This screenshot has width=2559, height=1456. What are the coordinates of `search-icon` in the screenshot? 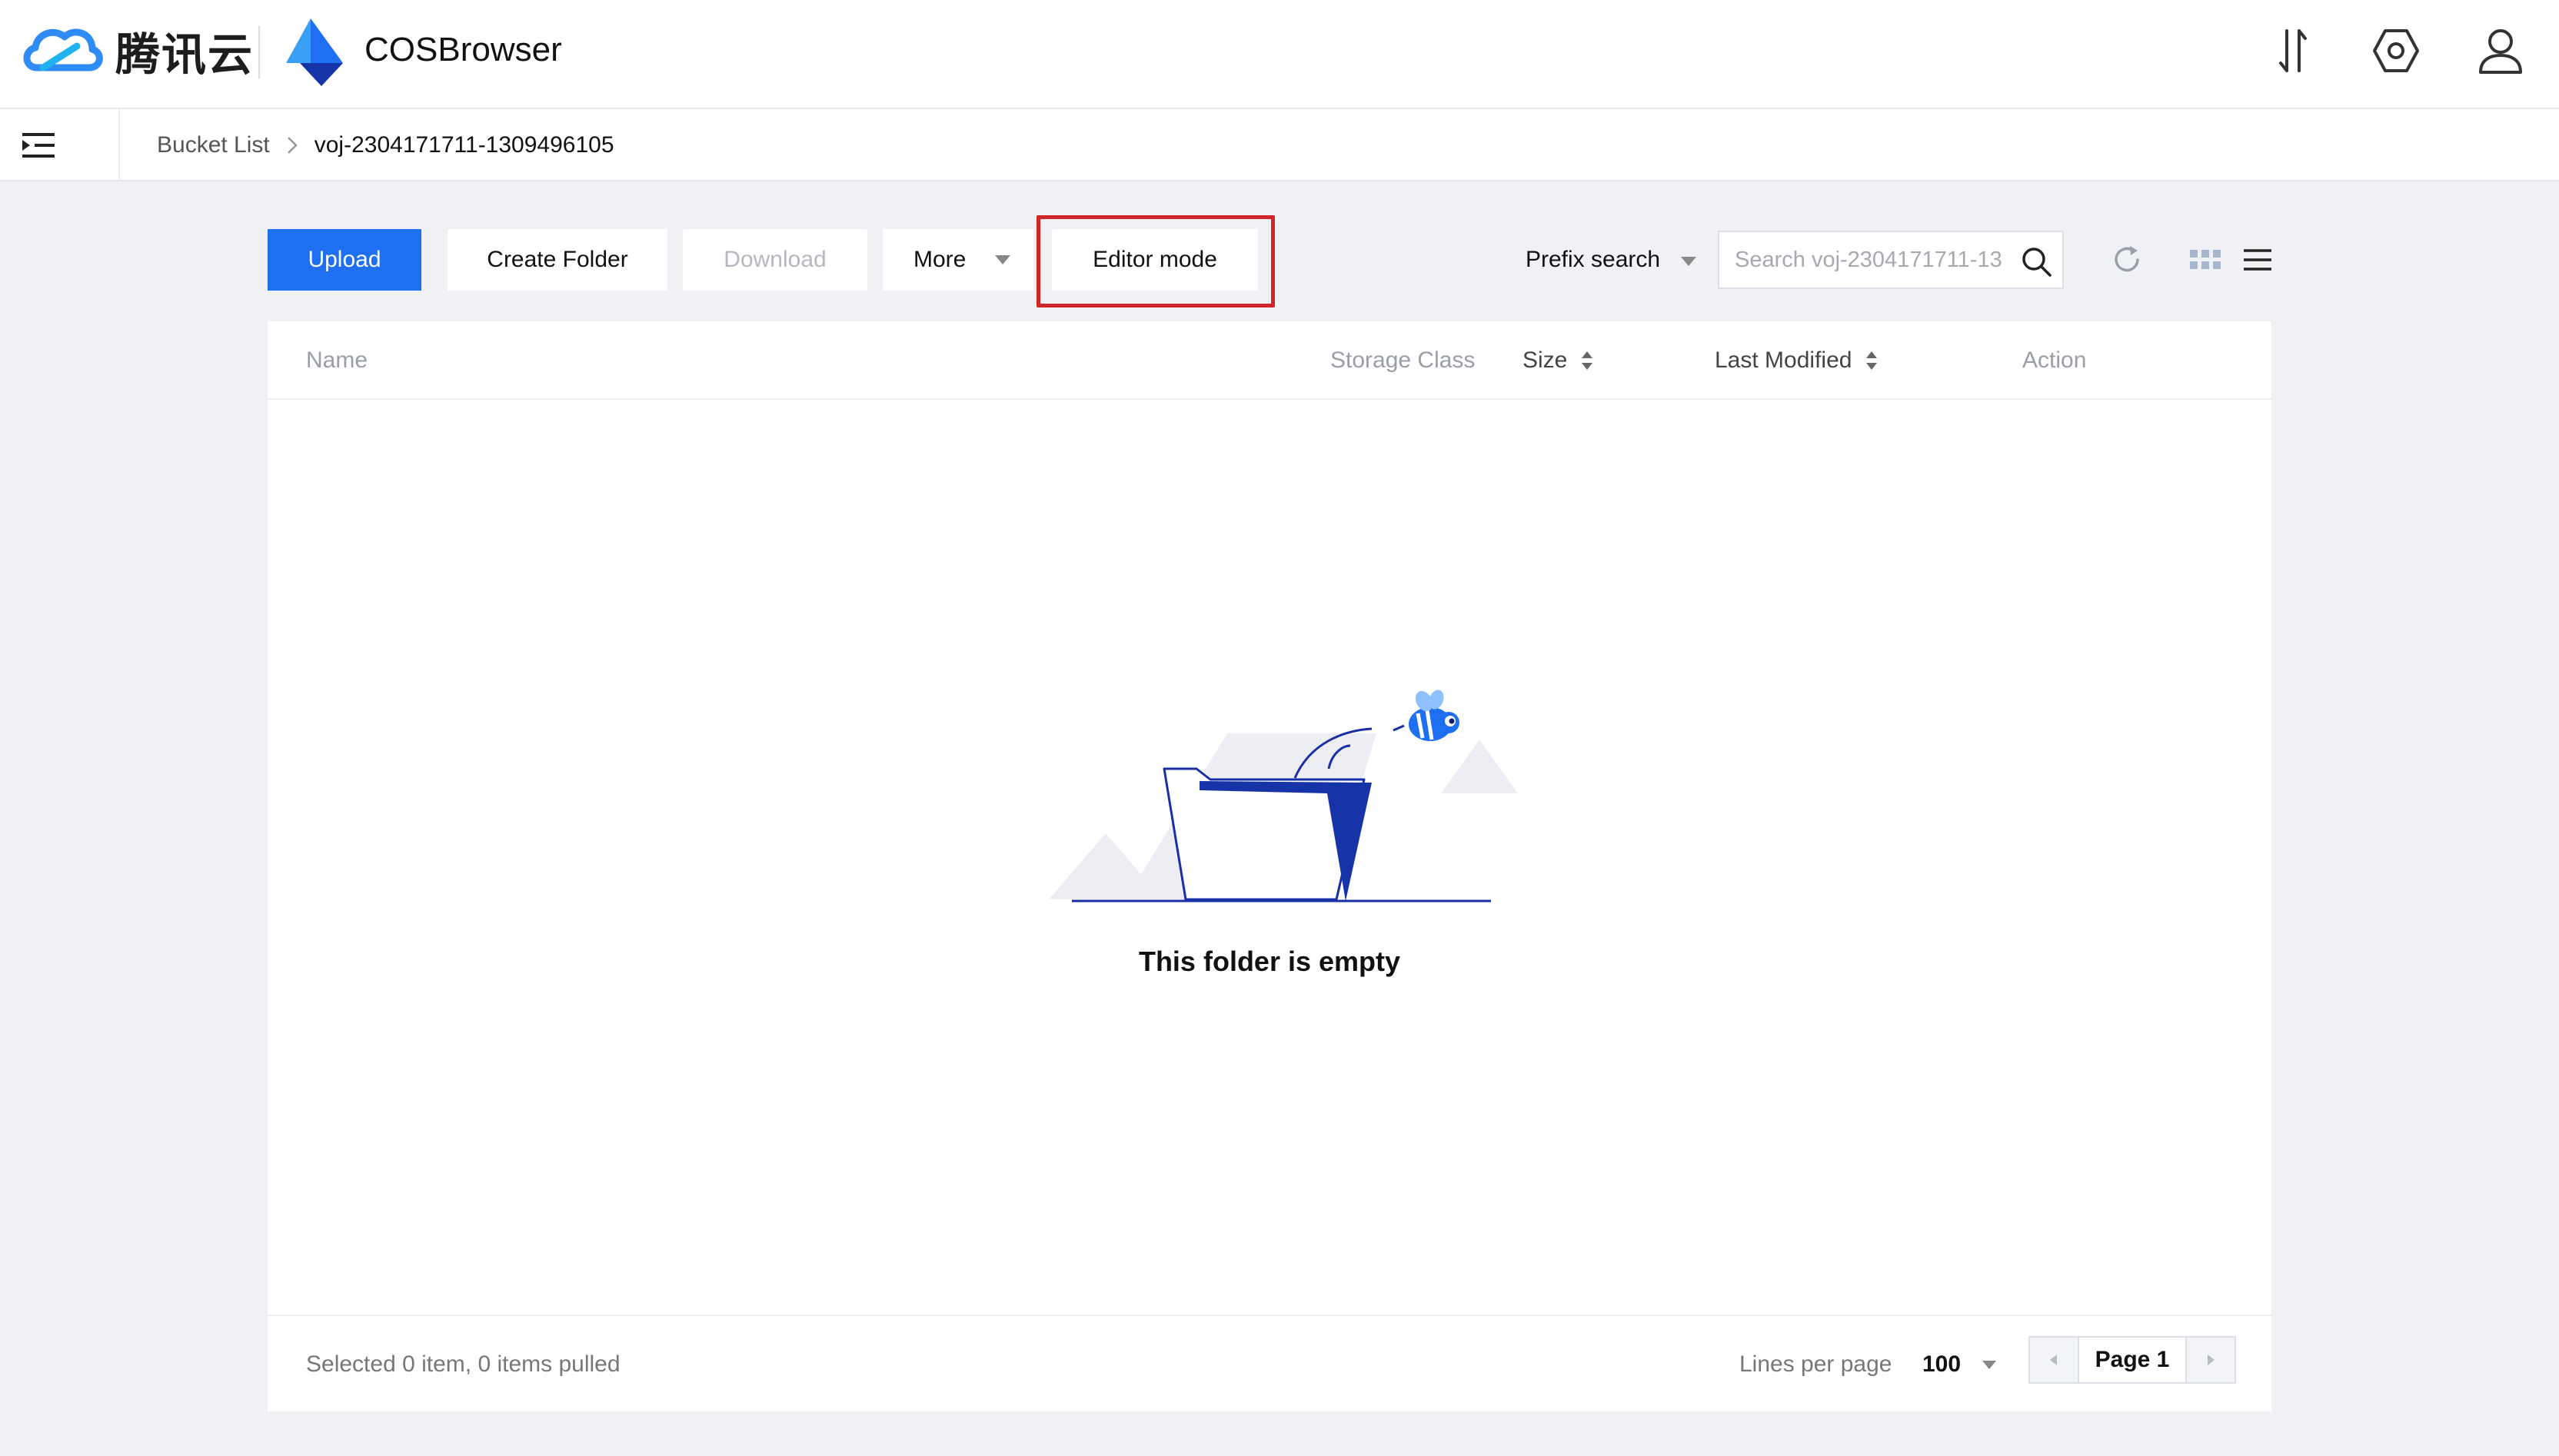 It's located at (2036, 261).